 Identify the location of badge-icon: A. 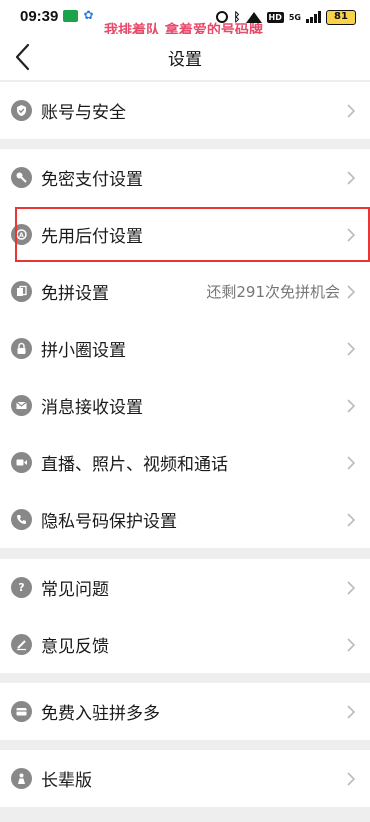
(21, 234).